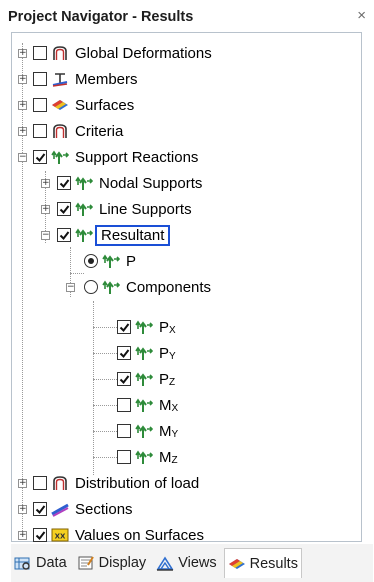  Describe the element at coordinates (112, 563) in the screenshot. I see `tab-display: Display` at that location.